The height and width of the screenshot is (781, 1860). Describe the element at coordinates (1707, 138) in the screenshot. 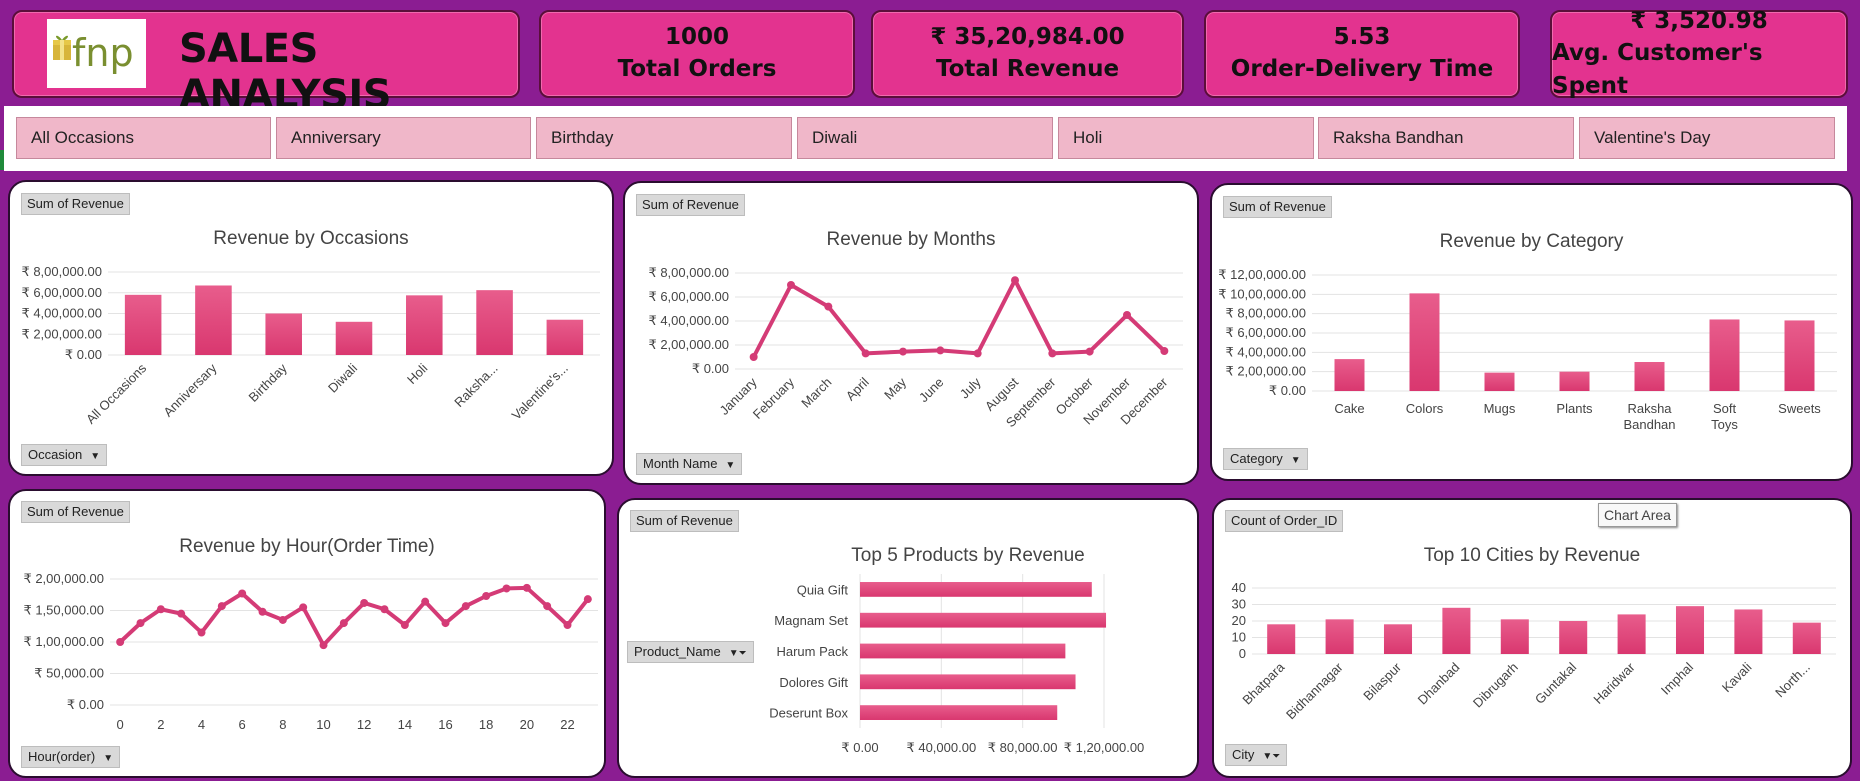

I see `slicer-item-valentines-day: Valentine's Day` at that location.